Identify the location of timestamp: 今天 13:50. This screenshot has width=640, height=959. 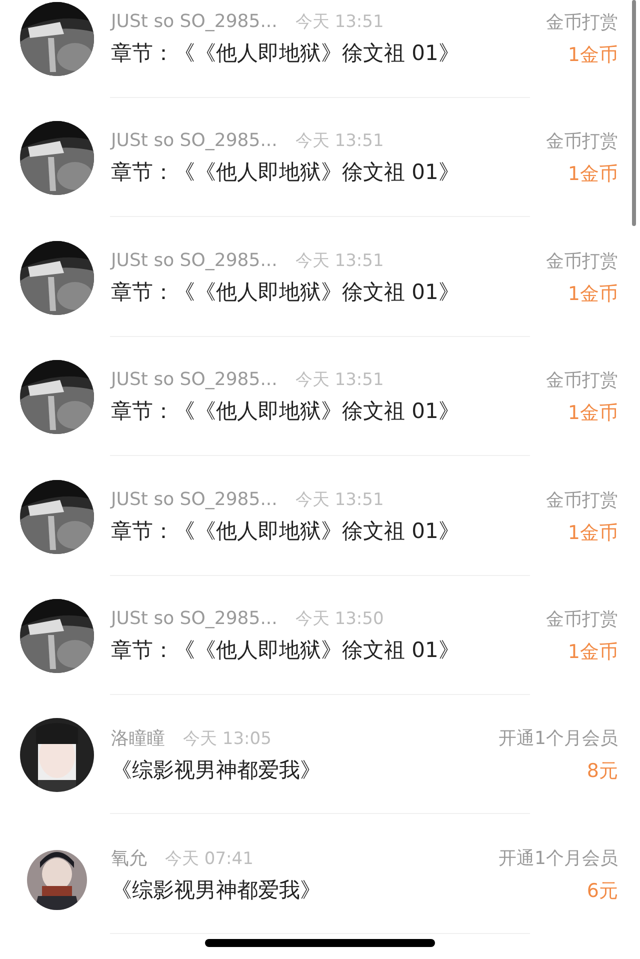
(339, 619).